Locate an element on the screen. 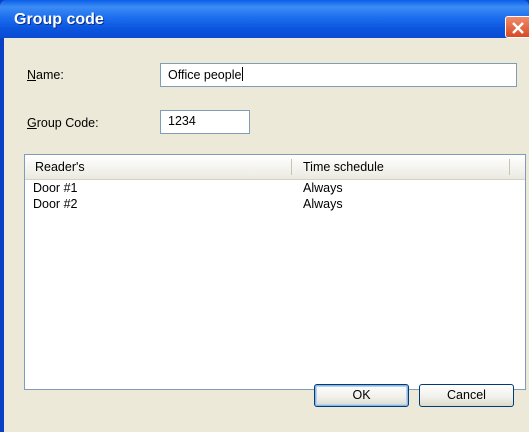 Image resolution: width=529 pixels, height=432 pixels. group-code-label: Group Code: is located at coordinates (63, 123).